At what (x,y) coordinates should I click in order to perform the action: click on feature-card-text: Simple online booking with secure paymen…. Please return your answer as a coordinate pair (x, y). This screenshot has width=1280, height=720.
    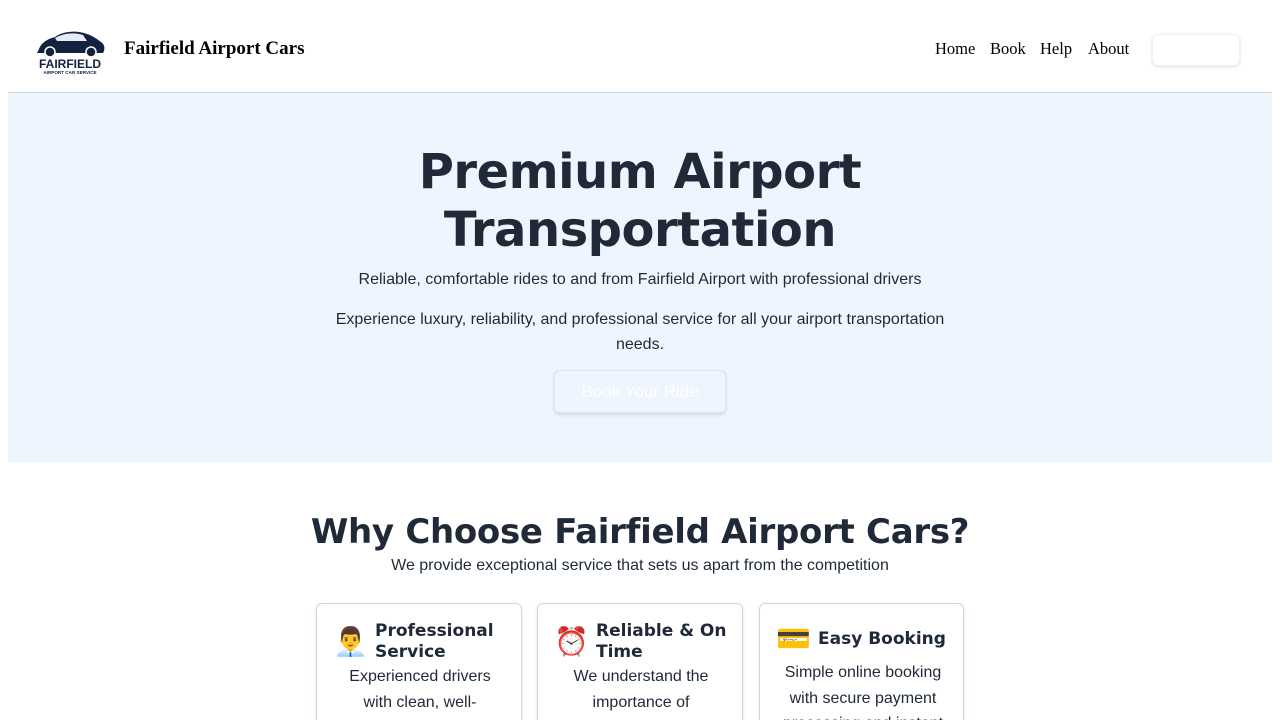
    Looking at the image, I should click on (863, 692).